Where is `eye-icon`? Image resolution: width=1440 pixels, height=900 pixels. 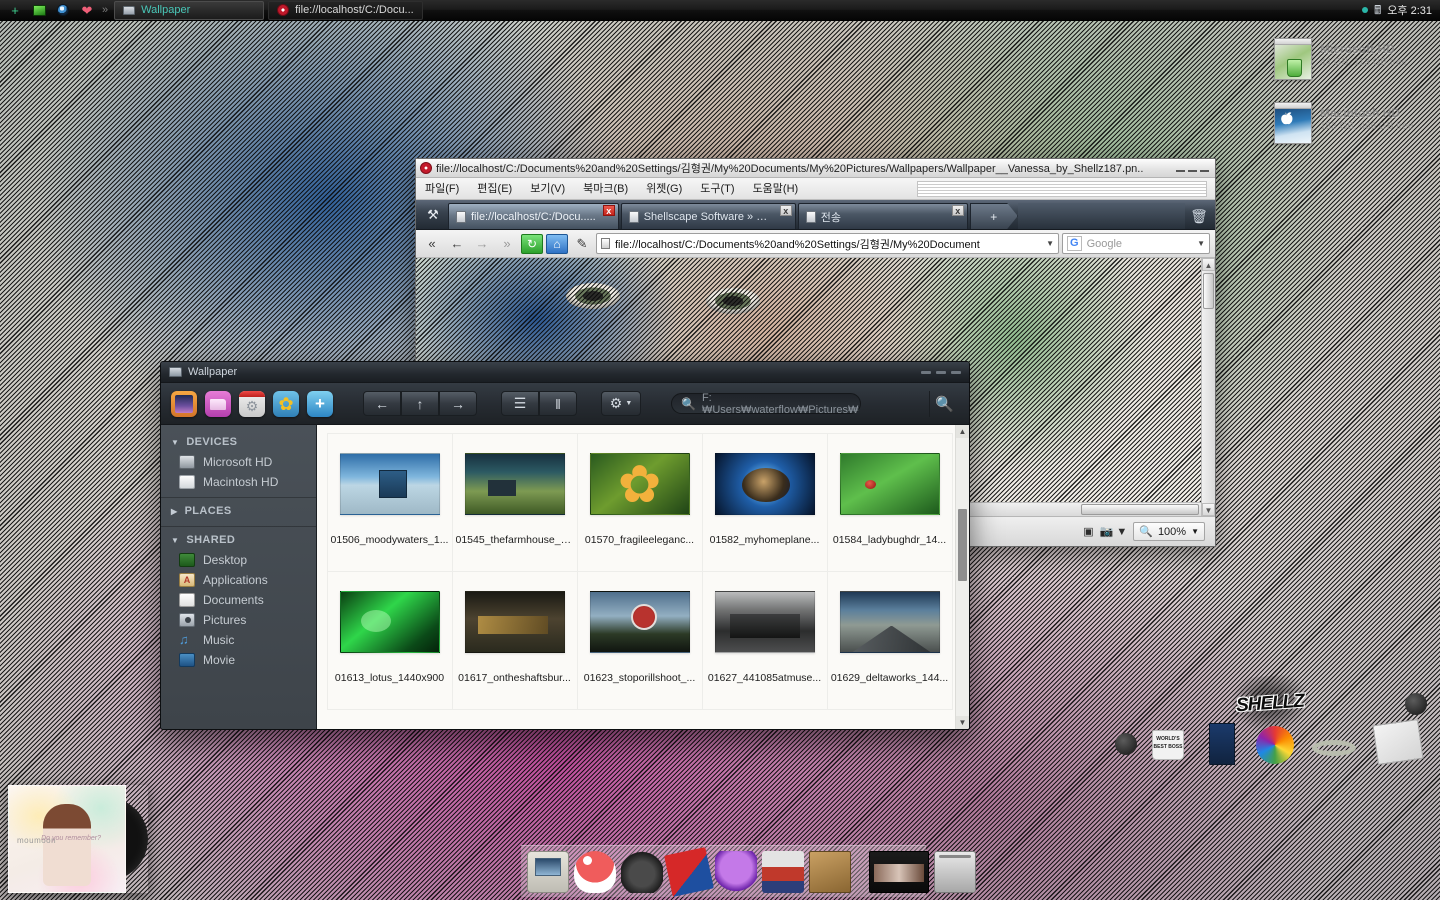 eye-icon is located at coordinates (63, 10).